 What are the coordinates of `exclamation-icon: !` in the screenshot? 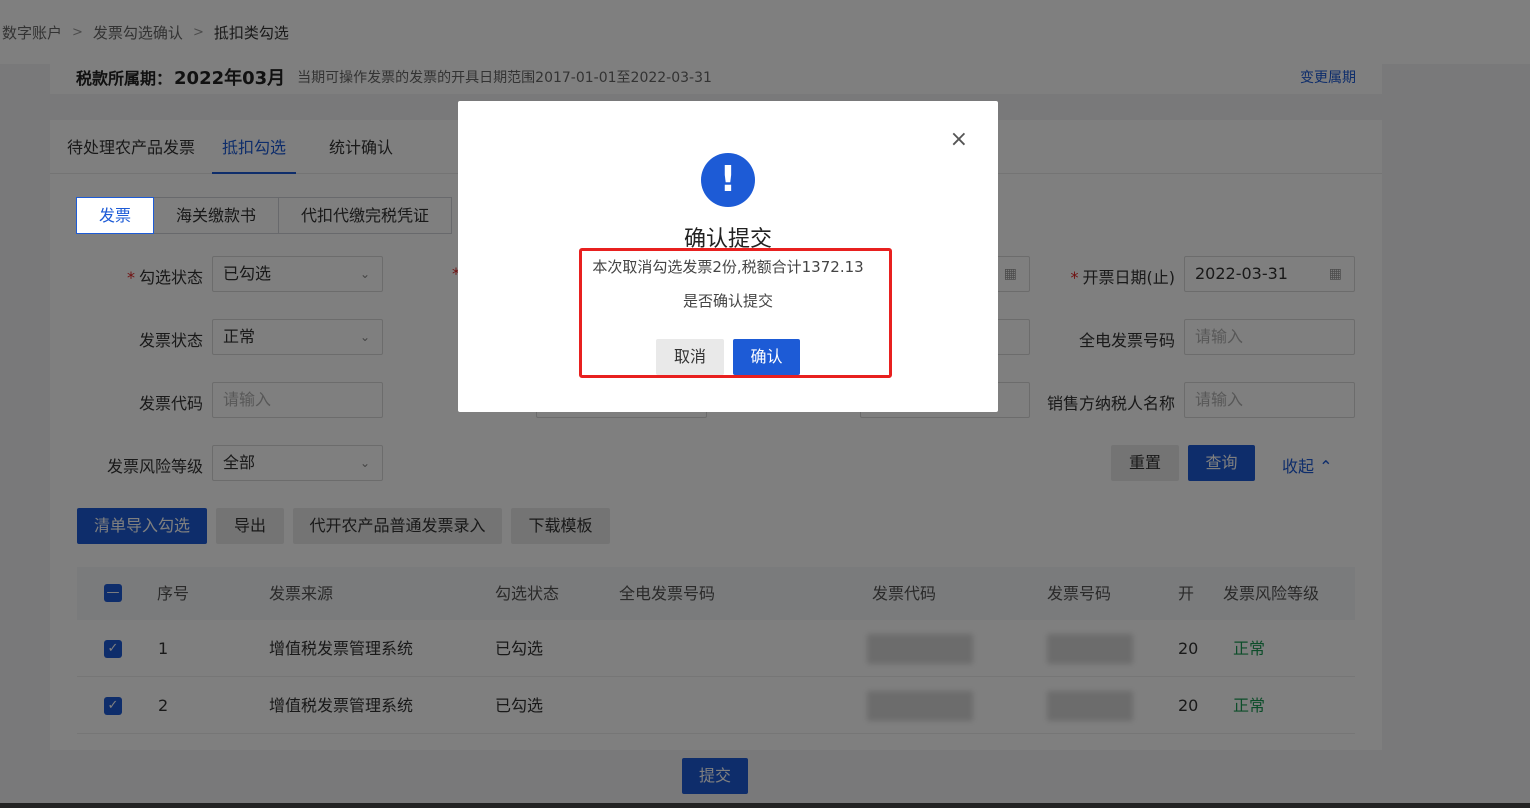 It's located at (728, 180).